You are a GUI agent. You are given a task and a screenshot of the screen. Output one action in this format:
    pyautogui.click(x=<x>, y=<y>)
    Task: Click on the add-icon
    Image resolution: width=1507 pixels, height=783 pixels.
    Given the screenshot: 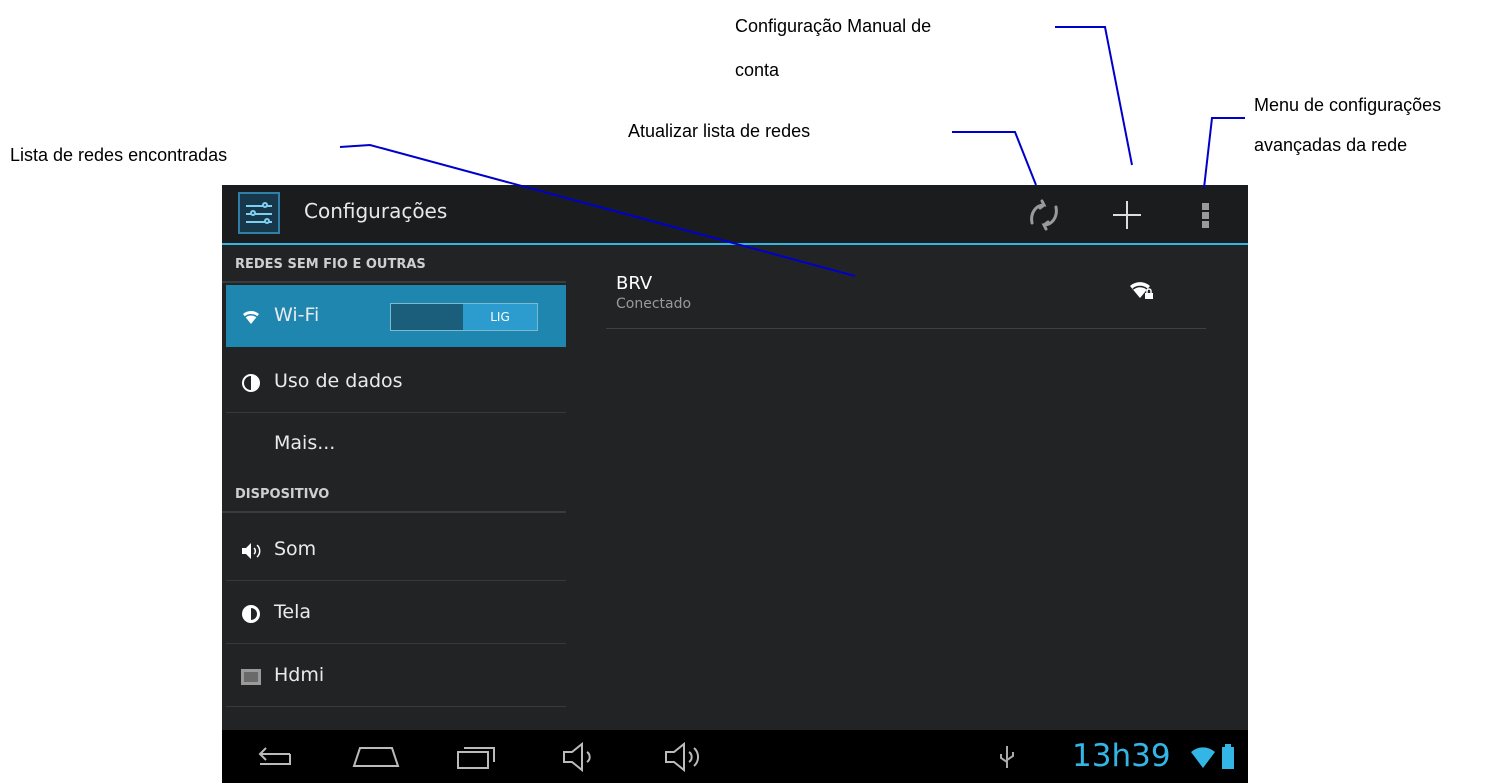 What is the action you would take?
    pyautogui.click(x=1127, y=215)
    